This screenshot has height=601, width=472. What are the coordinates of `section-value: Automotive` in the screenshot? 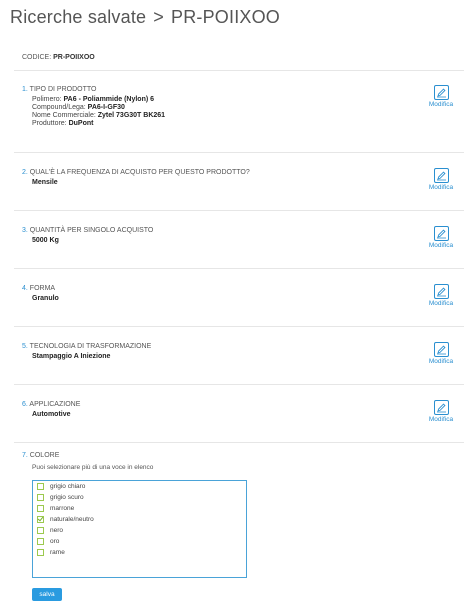 It's located at (51, 414).